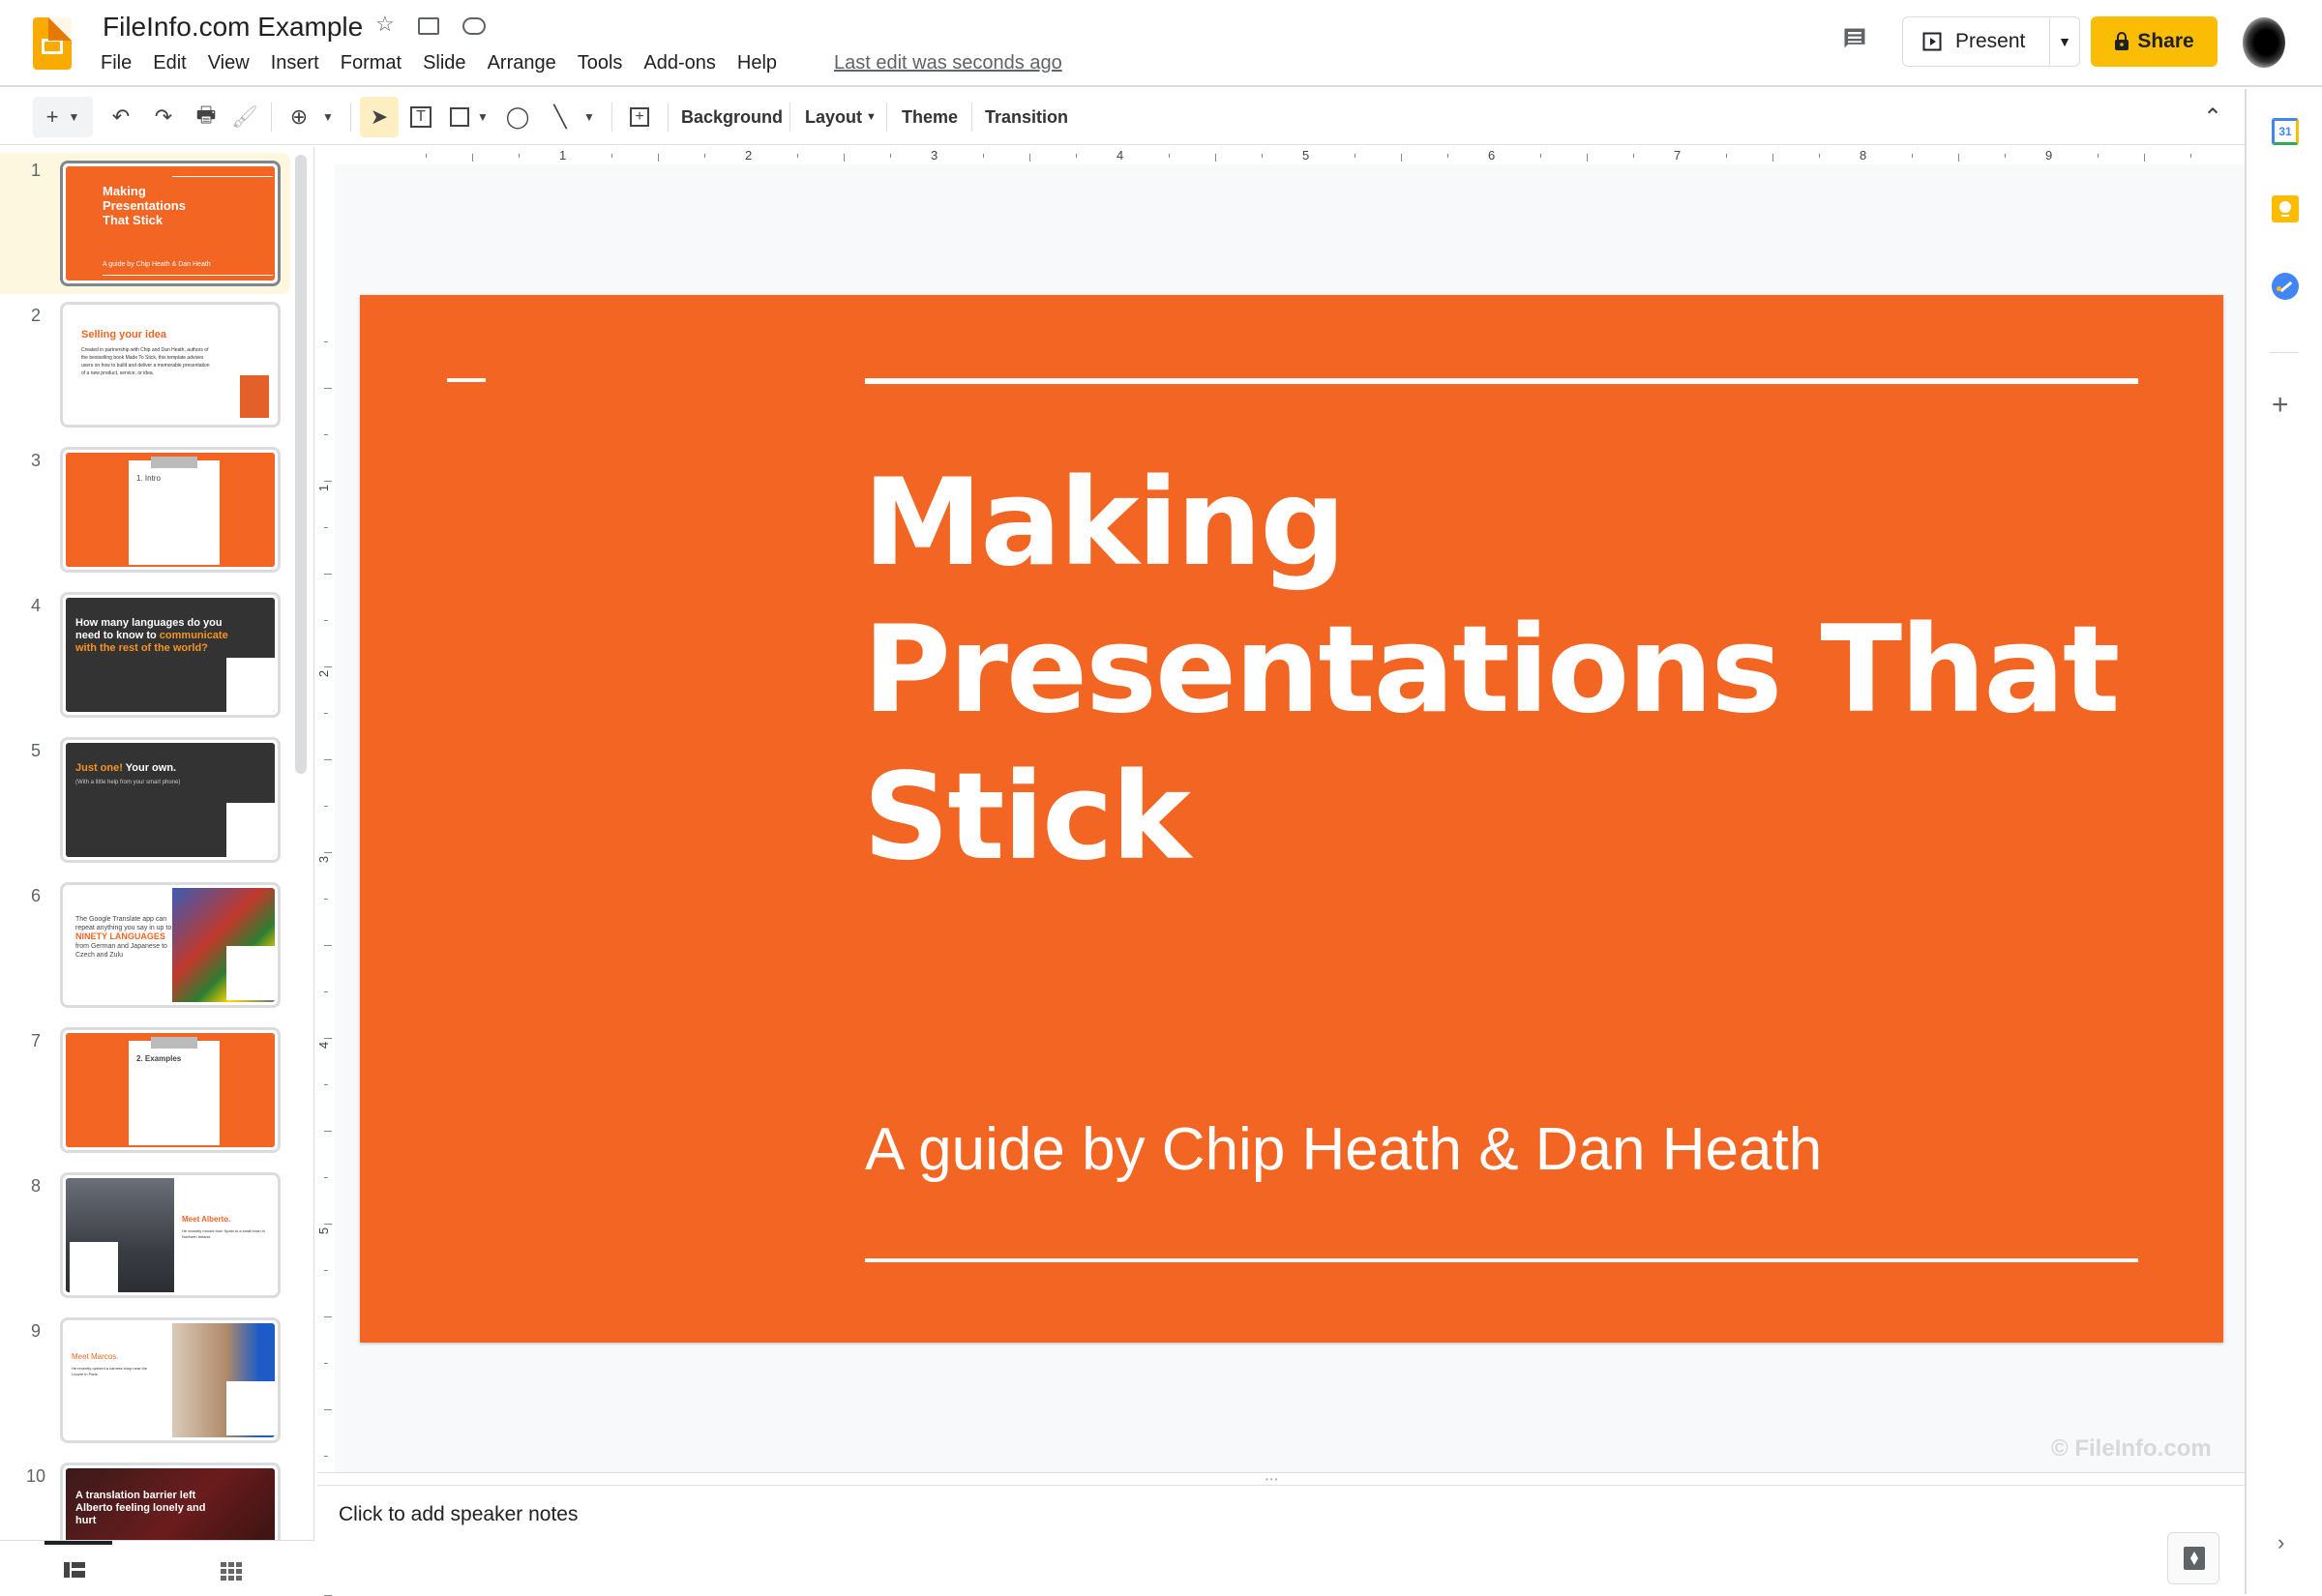  Describe the element at coordinates (2264, 42) in the screenshot. I see `account-avatar` at that location.